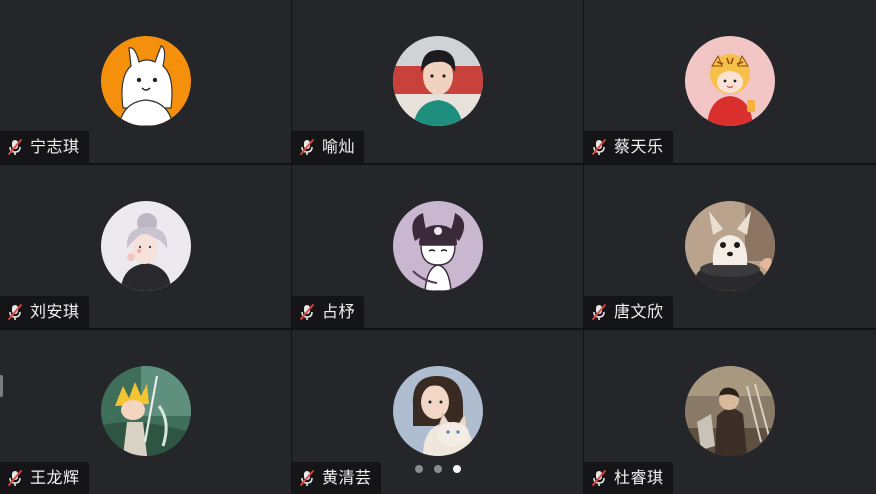 The width and height of the screenshot is (876, 494). I want to click on cartoon-rabbit-avatar, so click(145, 81).